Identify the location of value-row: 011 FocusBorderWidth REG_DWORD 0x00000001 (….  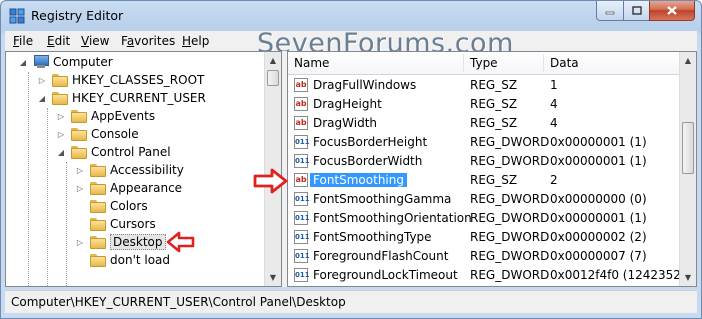
(484, 161).